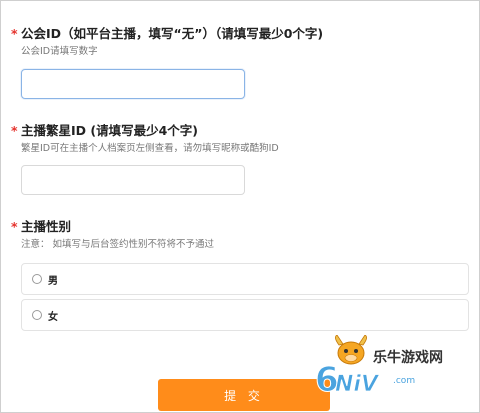 The image size is (480, 413). What do you see at coordinates (59, 51) in the screenshot?
I see `guild-id-hint: 公会ID请填写数字` at bounding box center [59, 51].